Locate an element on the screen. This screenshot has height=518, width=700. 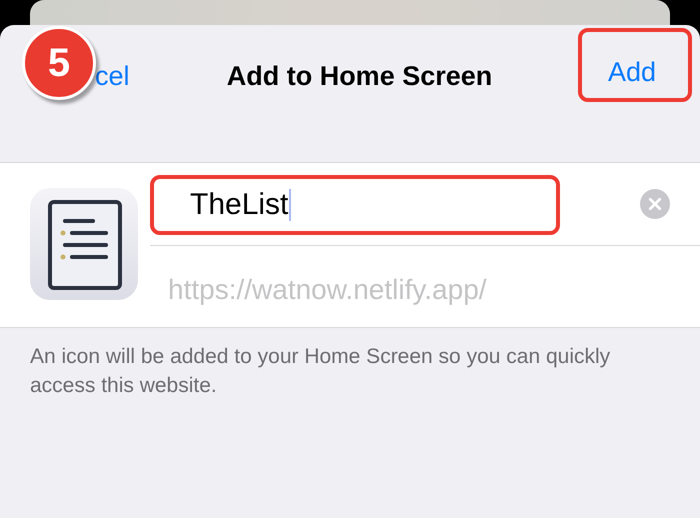
cancel-button: cel is located at coordinates (112, 76).